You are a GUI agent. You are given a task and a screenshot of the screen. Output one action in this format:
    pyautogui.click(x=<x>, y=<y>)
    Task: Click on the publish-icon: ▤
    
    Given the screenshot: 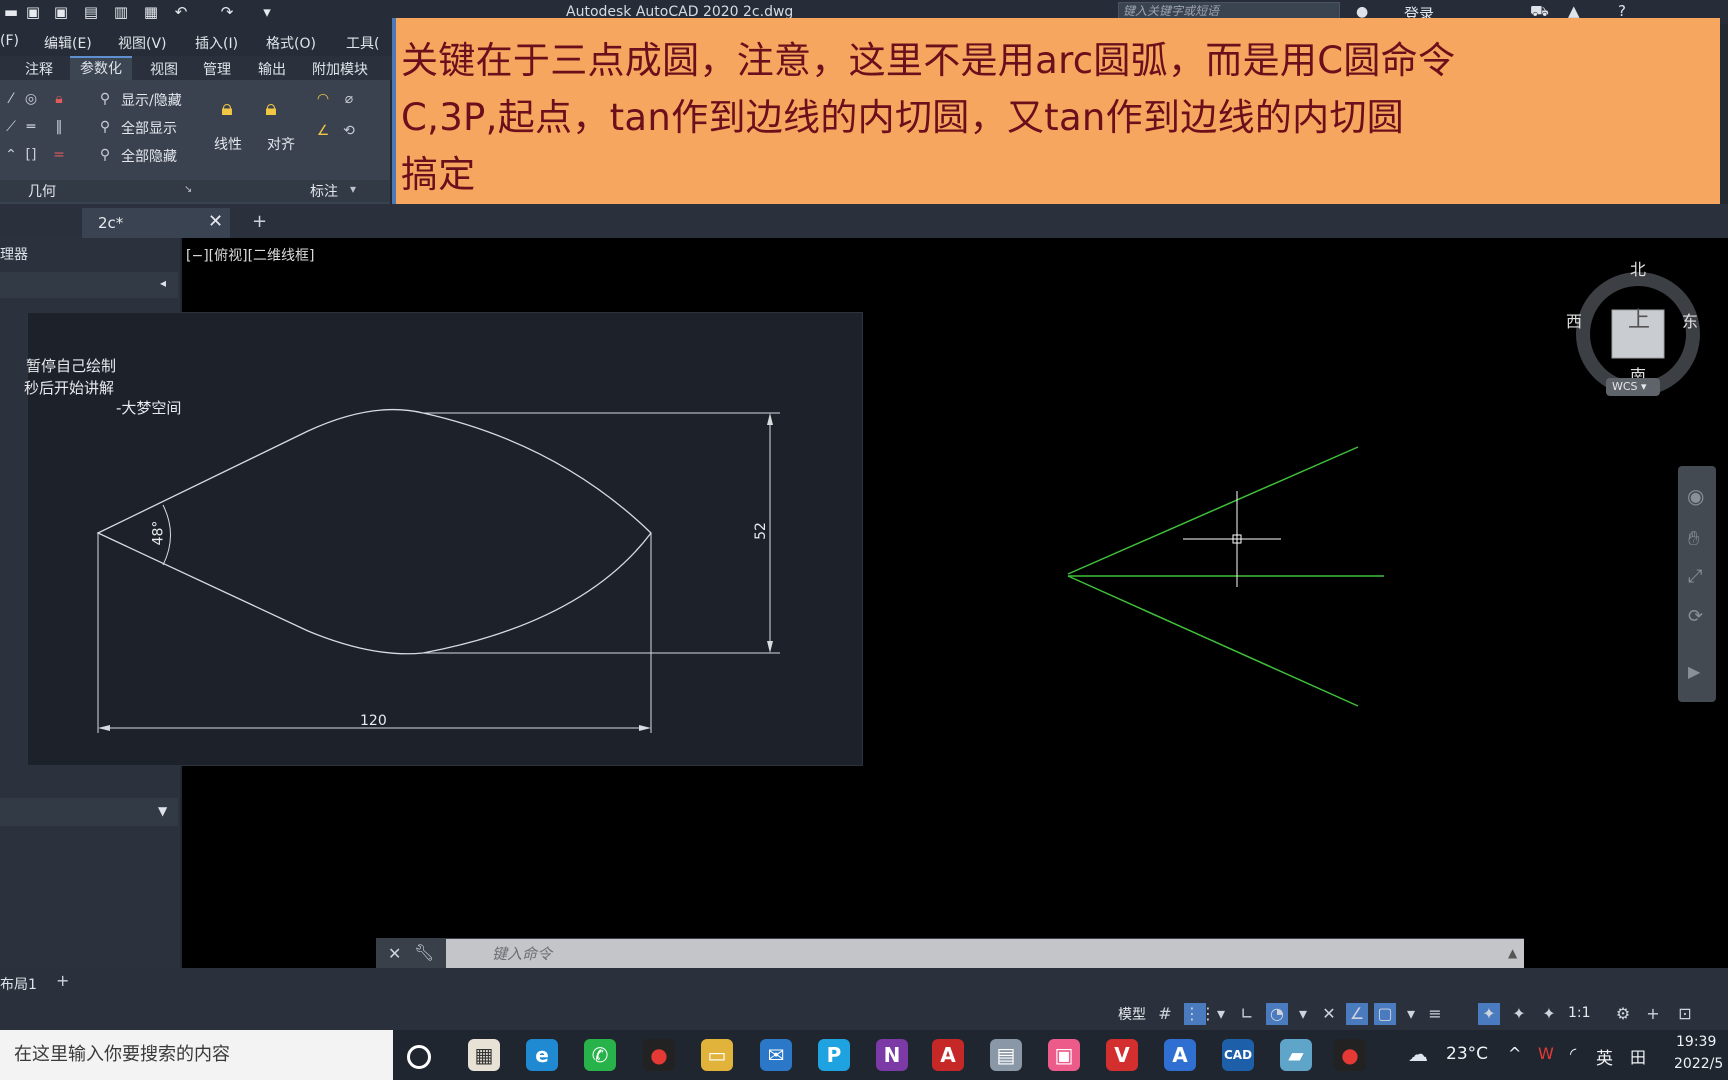 What is the action you would take?
    pyautogui.click(x=91, y=12)
    